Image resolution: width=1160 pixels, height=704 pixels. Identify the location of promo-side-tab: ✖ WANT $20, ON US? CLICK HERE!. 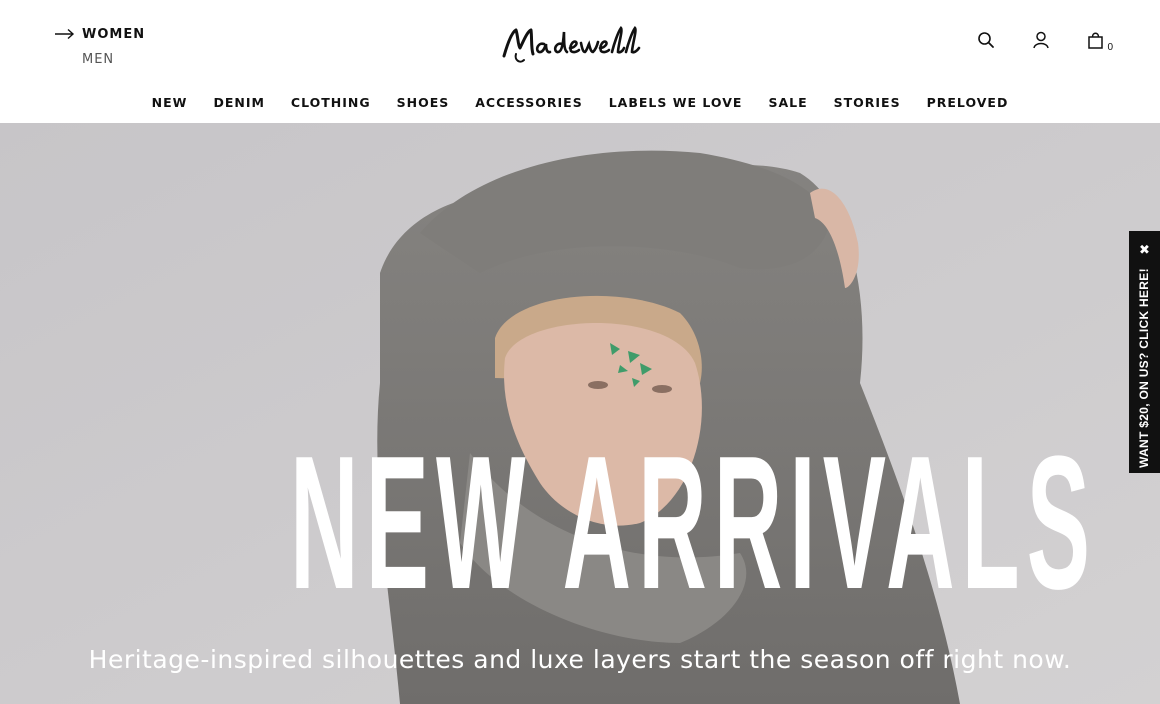
(1144, 352).